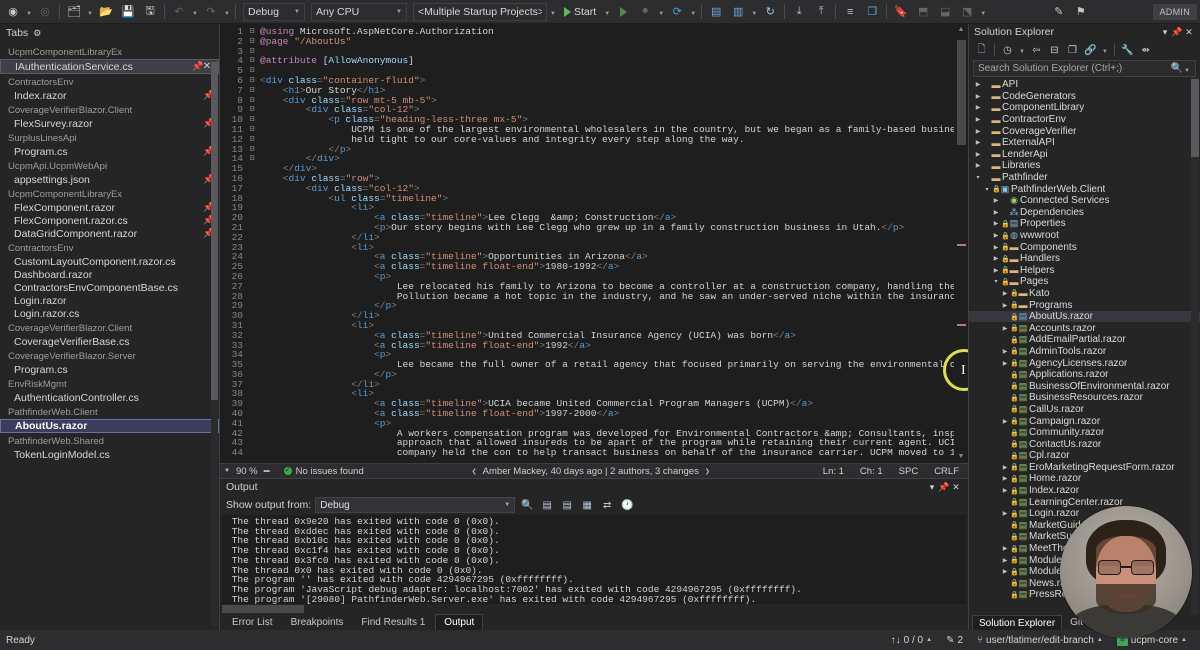  Describe the element at coordinates (1105, 50) in the screenshot. I see `view-dropdown-icon: ▼` at that location.